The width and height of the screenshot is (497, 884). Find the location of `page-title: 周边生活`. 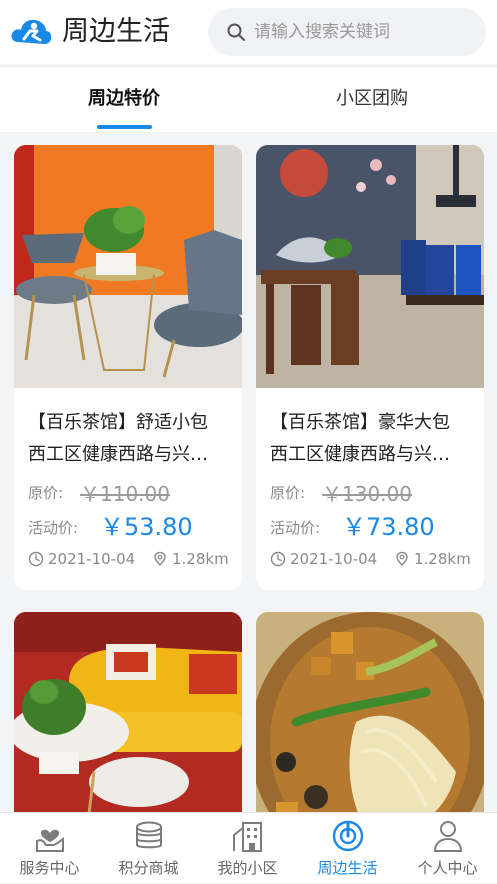

page-title: 周边生活 is located at coordinates (116, 31).